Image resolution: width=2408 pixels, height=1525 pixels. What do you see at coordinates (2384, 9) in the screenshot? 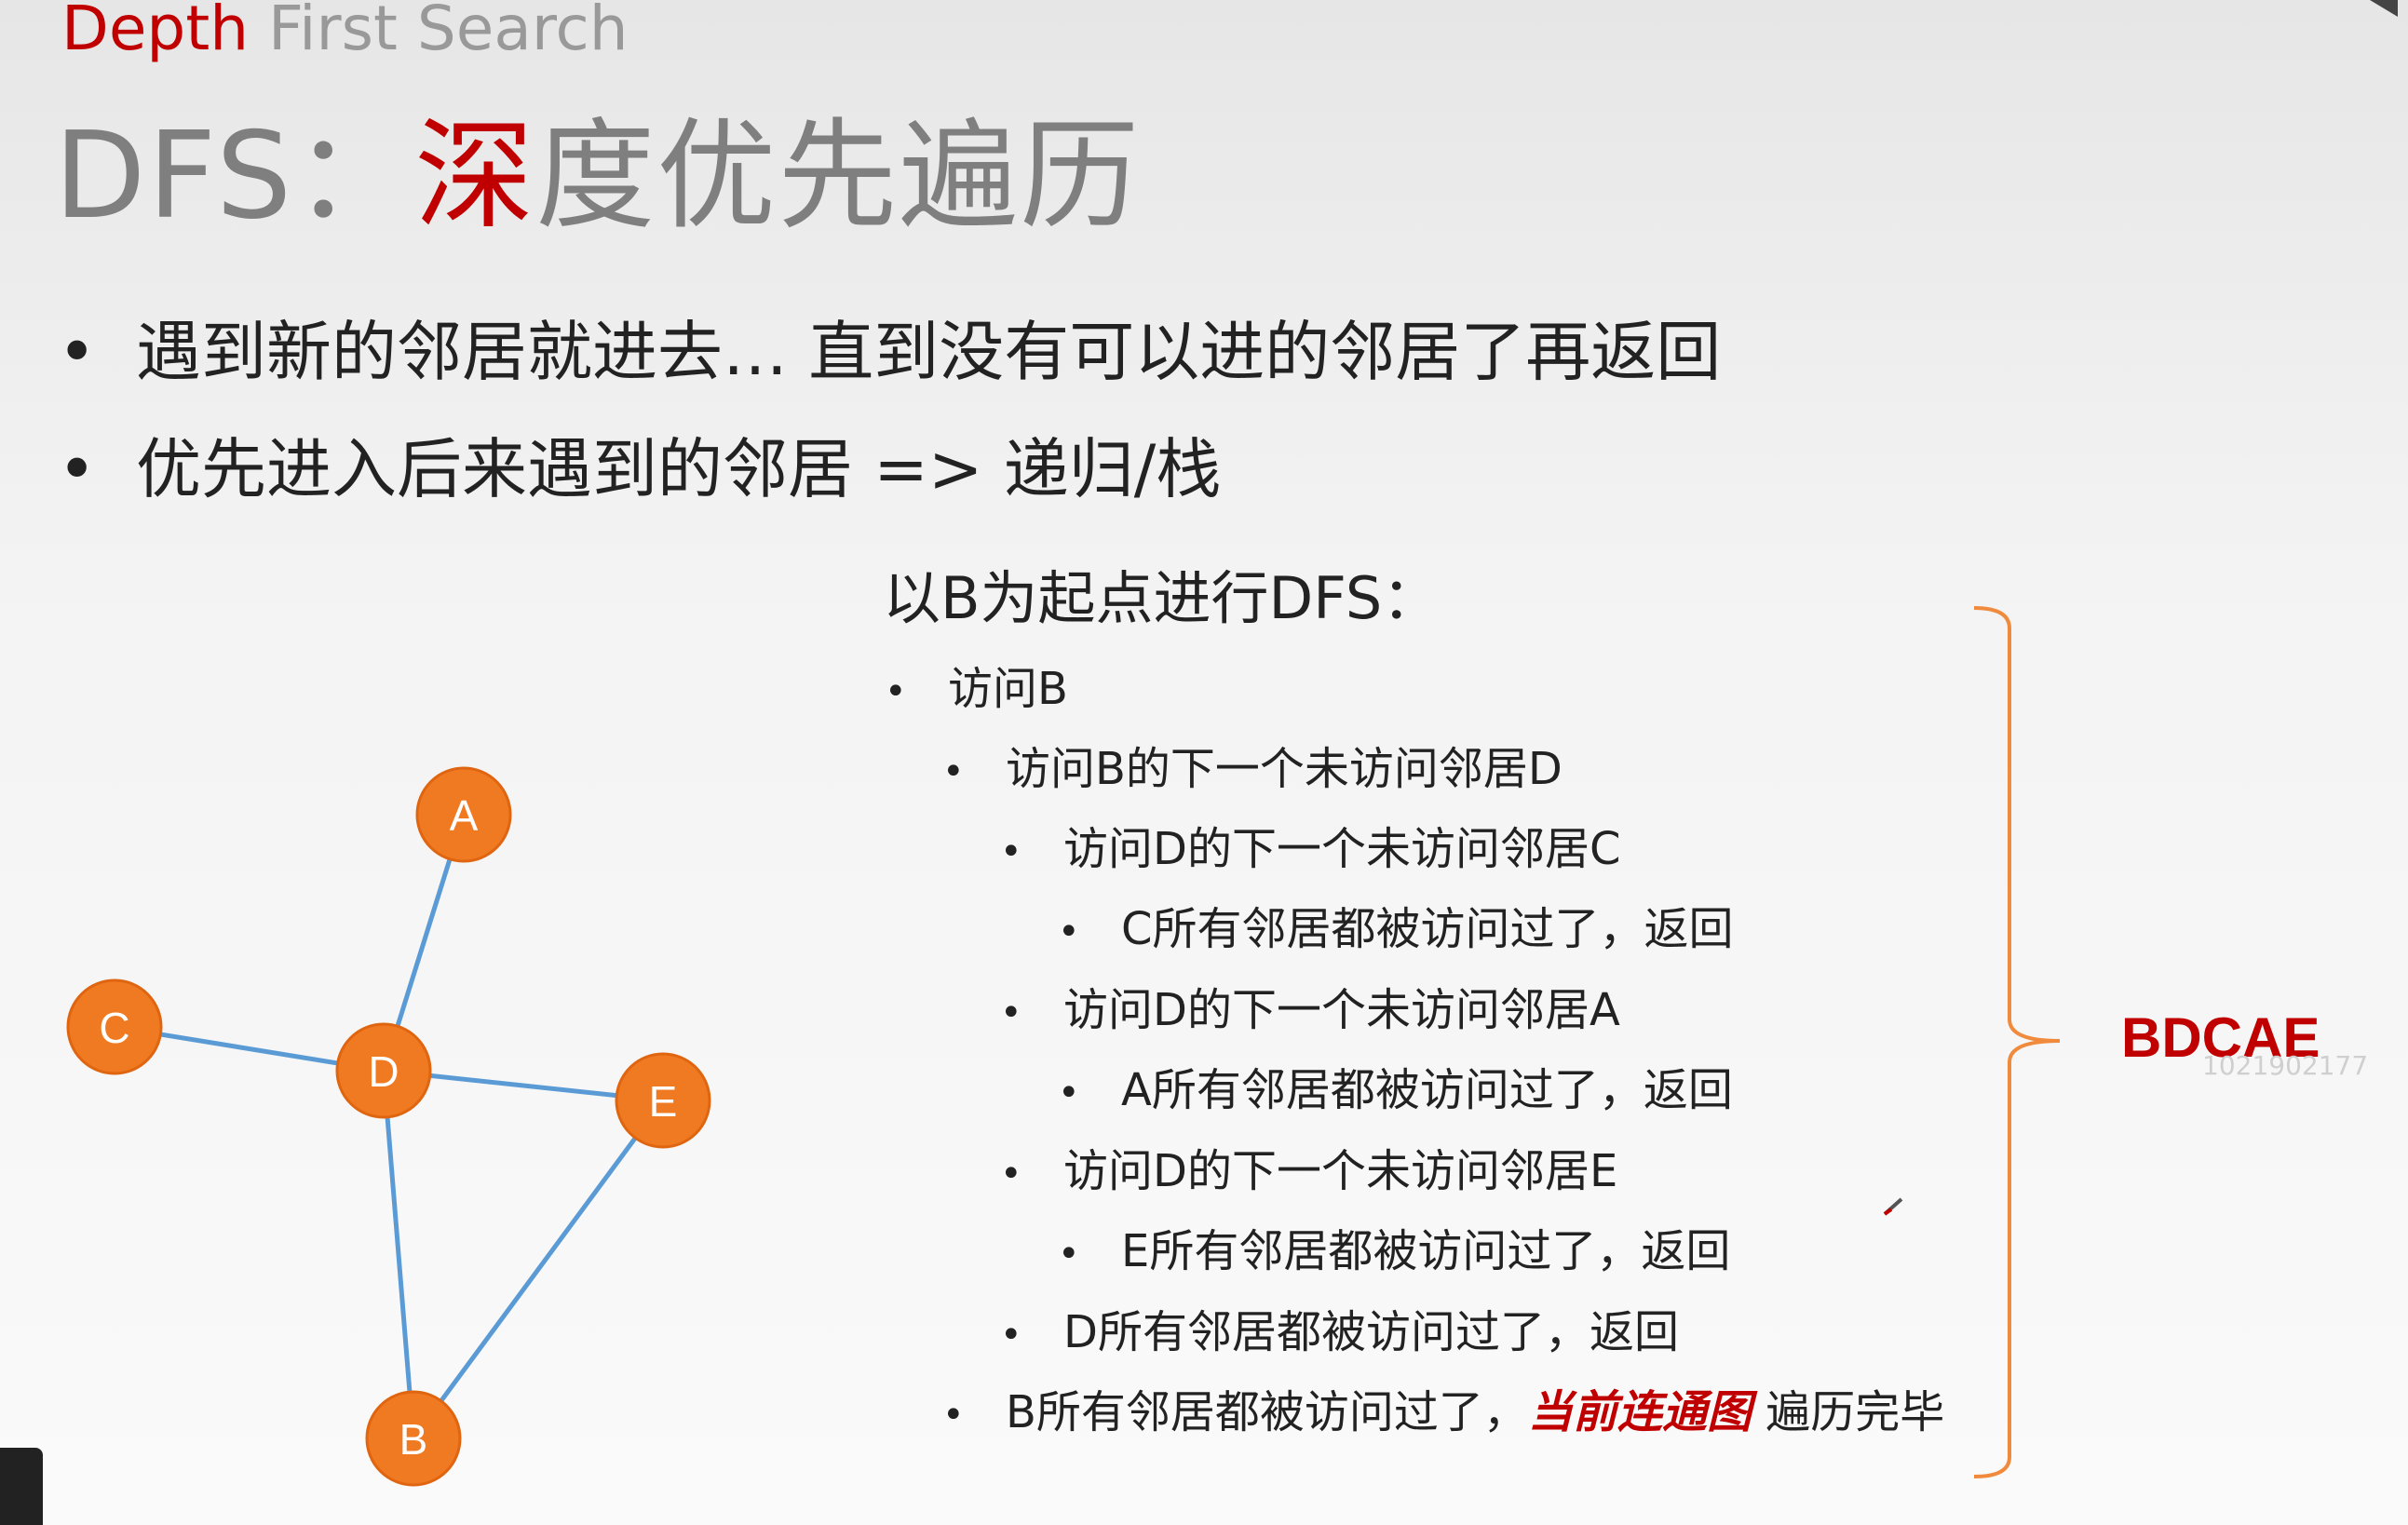
I see `corner-arrow-icon` at bounding box center [2384, 9].